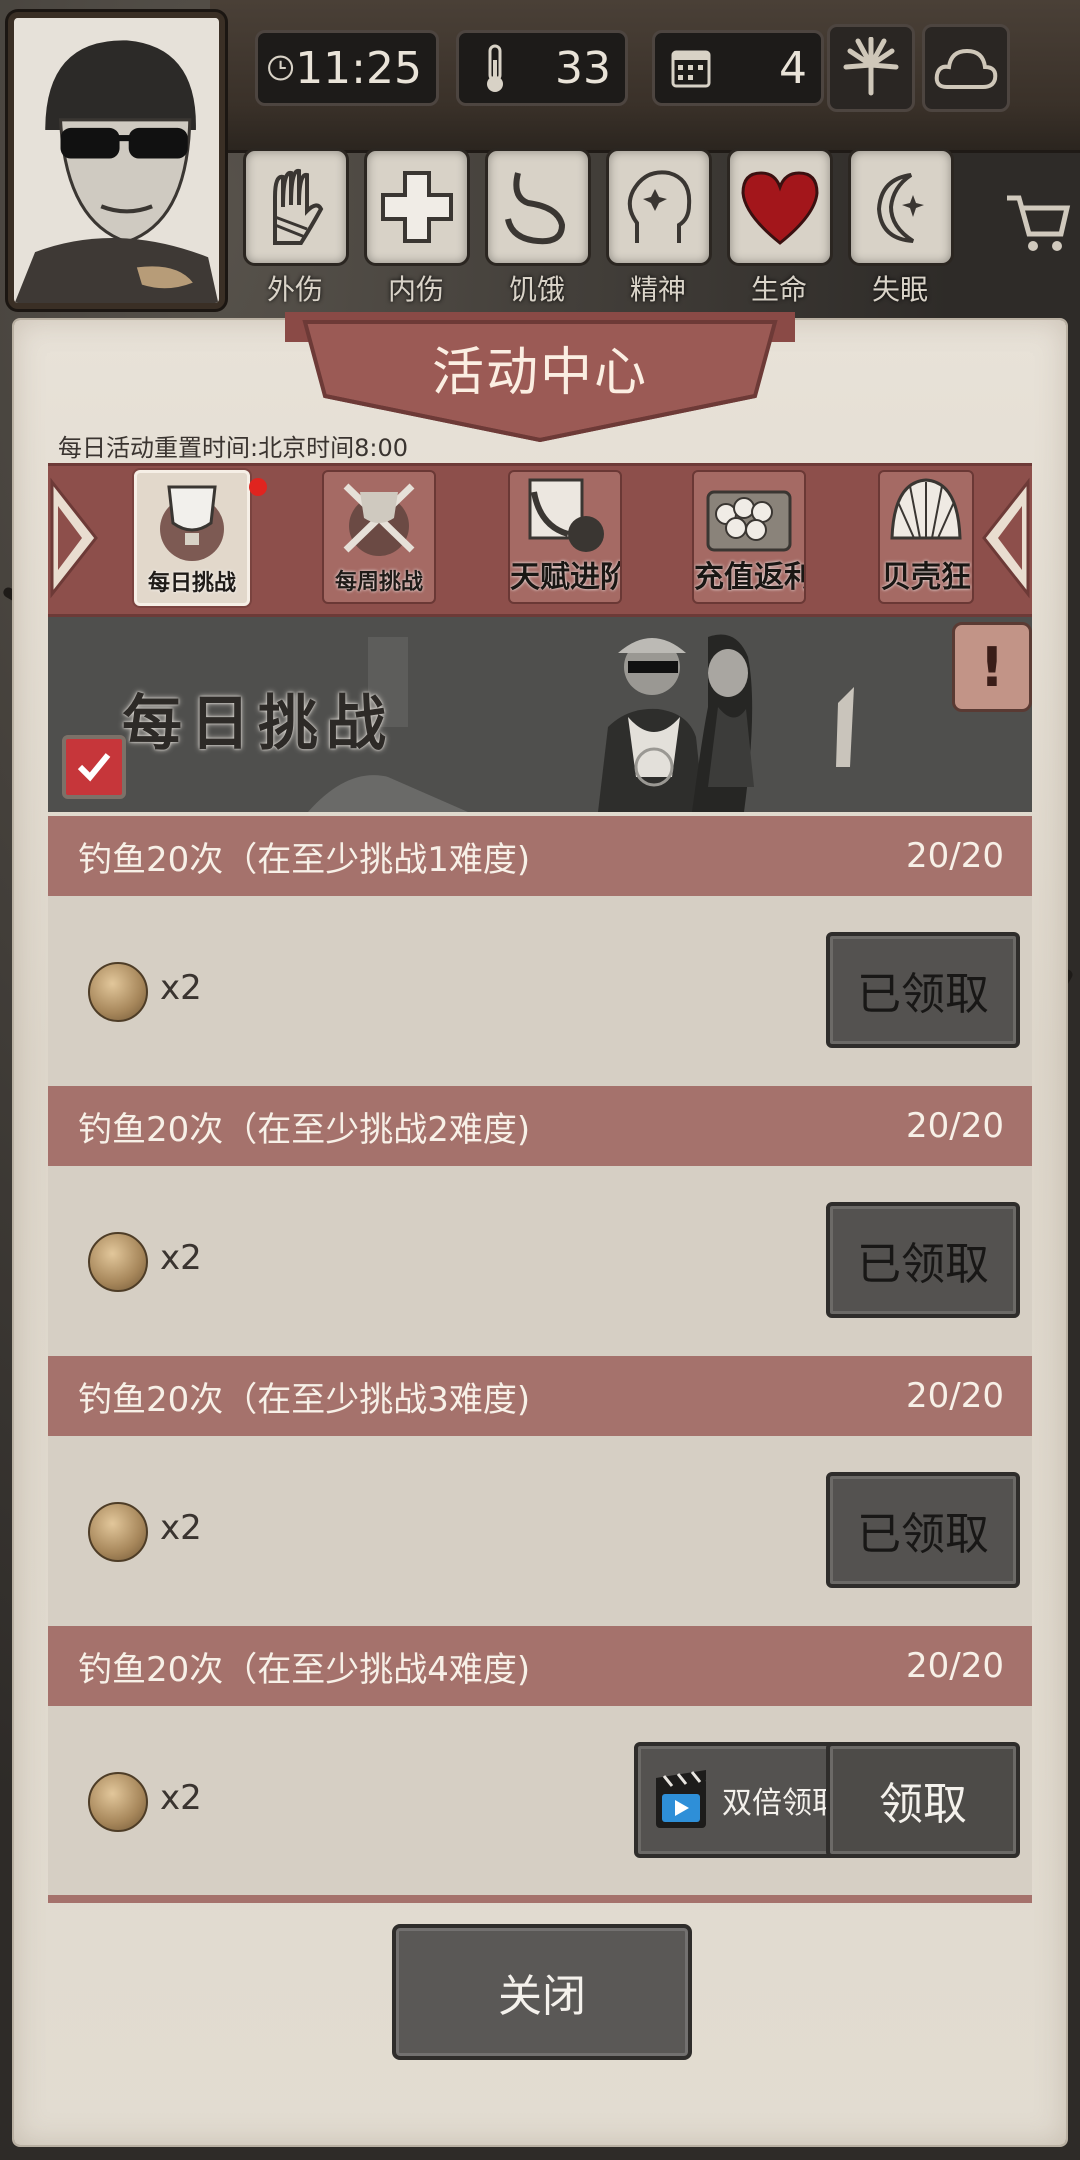  What do you see at coordinates (298, 206) in the screenshot?
I see `bandaged-hand-icon` at bounding box center [298, 206].